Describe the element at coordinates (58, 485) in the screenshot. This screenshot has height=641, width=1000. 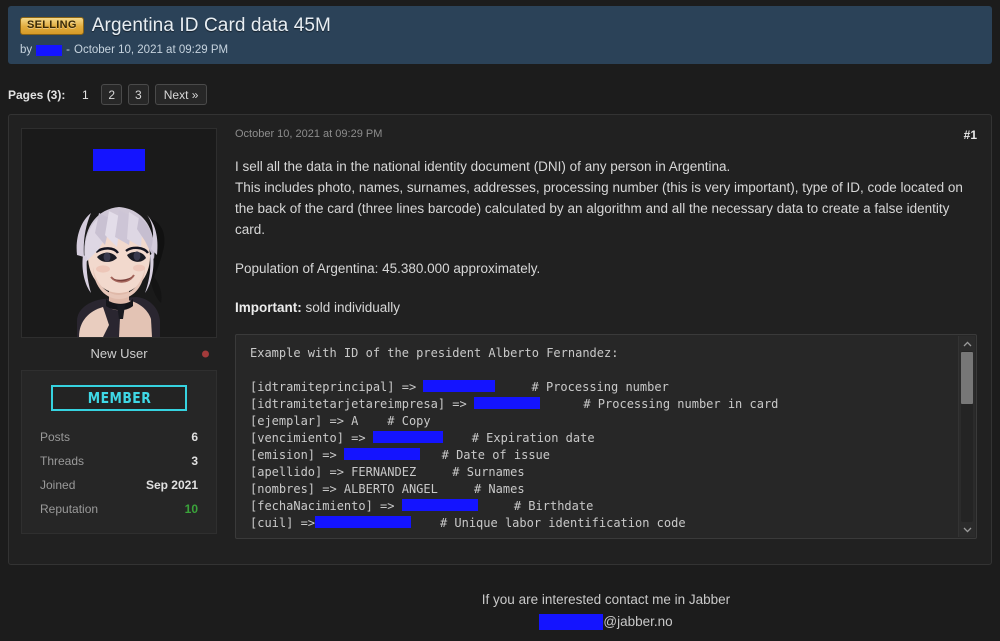
I see `stat-key-joined: Joined` at that location.